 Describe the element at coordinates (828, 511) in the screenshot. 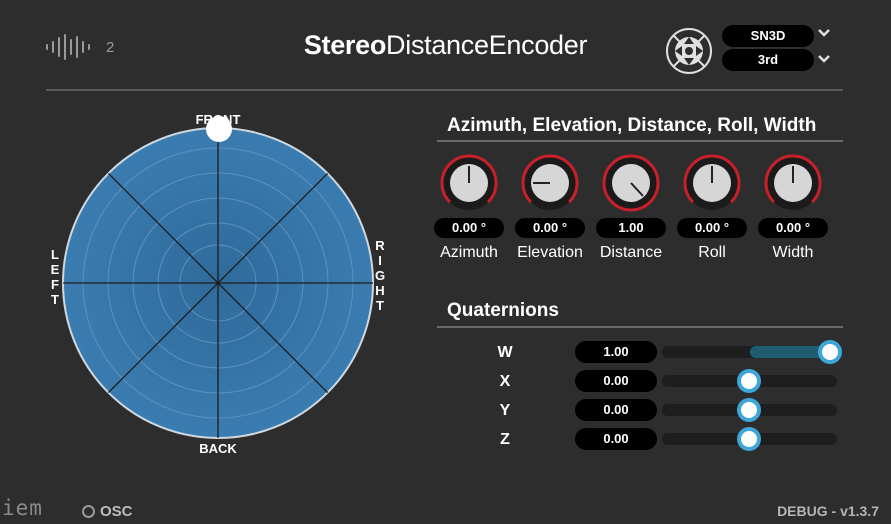

I see `version-label: DEBUG - v1.3.7` at that location.